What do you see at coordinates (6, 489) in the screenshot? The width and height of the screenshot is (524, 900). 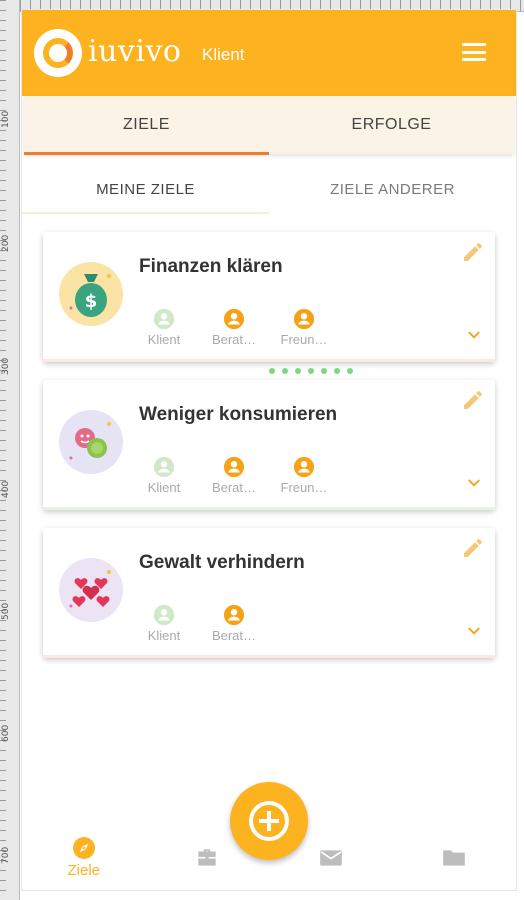 I see `ruler-number: 400` at bounding box center [6, 489].